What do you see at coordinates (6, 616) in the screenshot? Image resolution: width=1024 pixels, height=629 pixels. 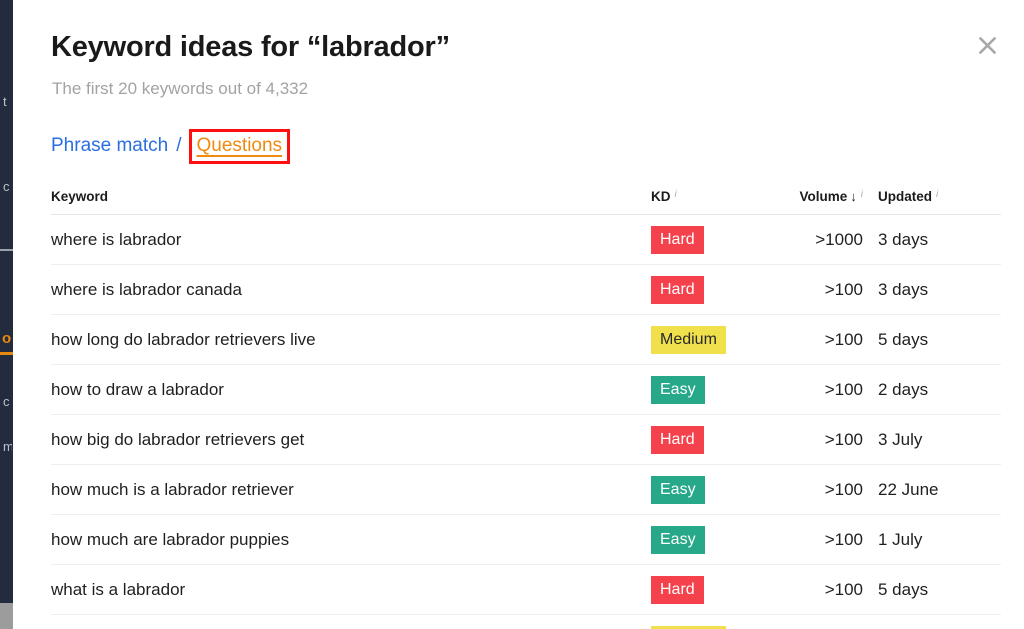 I see `background-bottom-strip` at bounding box center [6, 616].